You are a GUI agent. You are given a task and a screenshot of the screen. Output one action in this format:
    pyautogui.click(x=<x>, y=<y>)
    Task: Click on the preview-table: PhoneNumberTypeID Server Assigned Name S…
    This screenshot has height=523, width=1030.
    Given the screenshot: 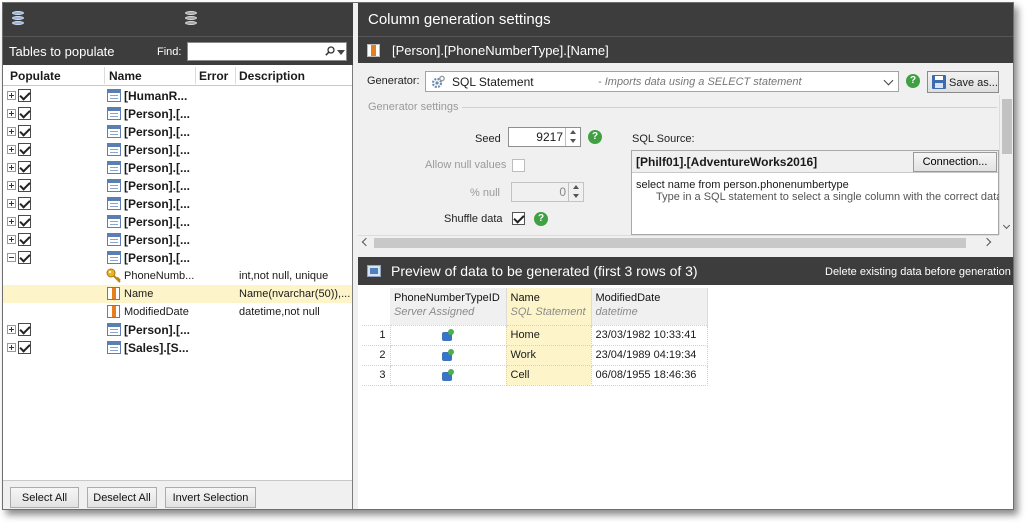 What is the action you would take?
    pyautogui.click(x=535, y=337)
    